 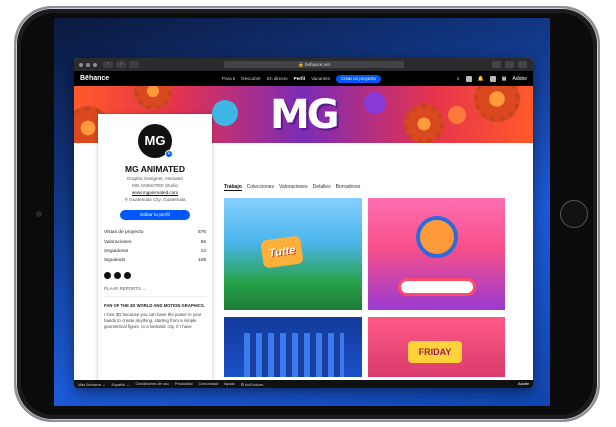 What do you see at coordinates (155, 192) in the screenshot?
I see `profile-website: www.mganimated.com` at bounding box center [155, 192].